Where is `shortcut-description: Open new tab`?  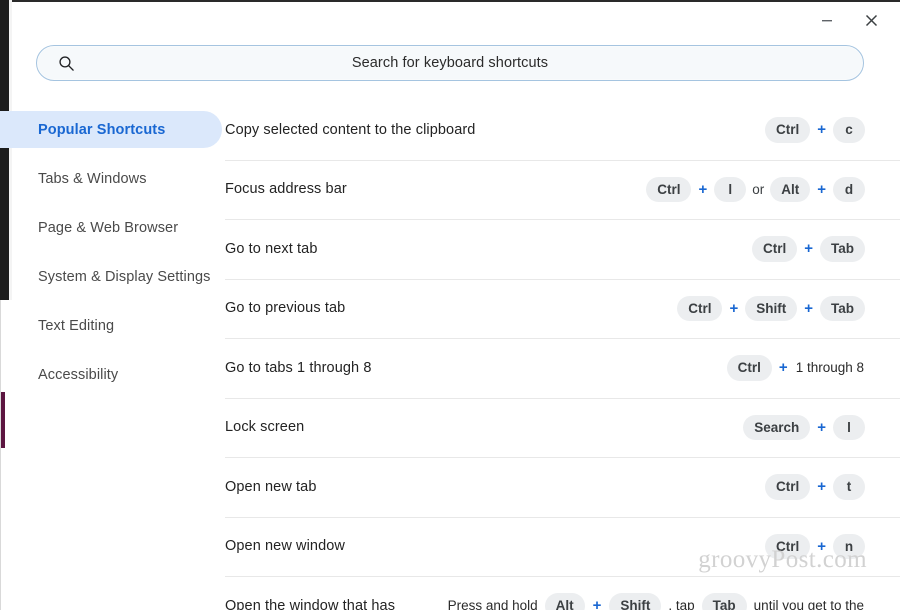 shortcut-description: Open new tab is located at coordinates (271, 486).